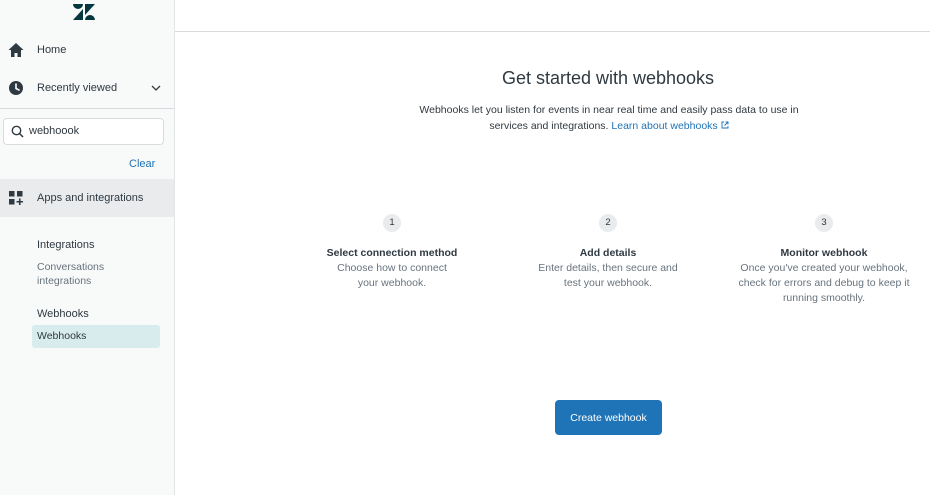 This screenshot has width=930, height=495. I want to click on conversations-integrations-line2: integrations, so click(64, 281).